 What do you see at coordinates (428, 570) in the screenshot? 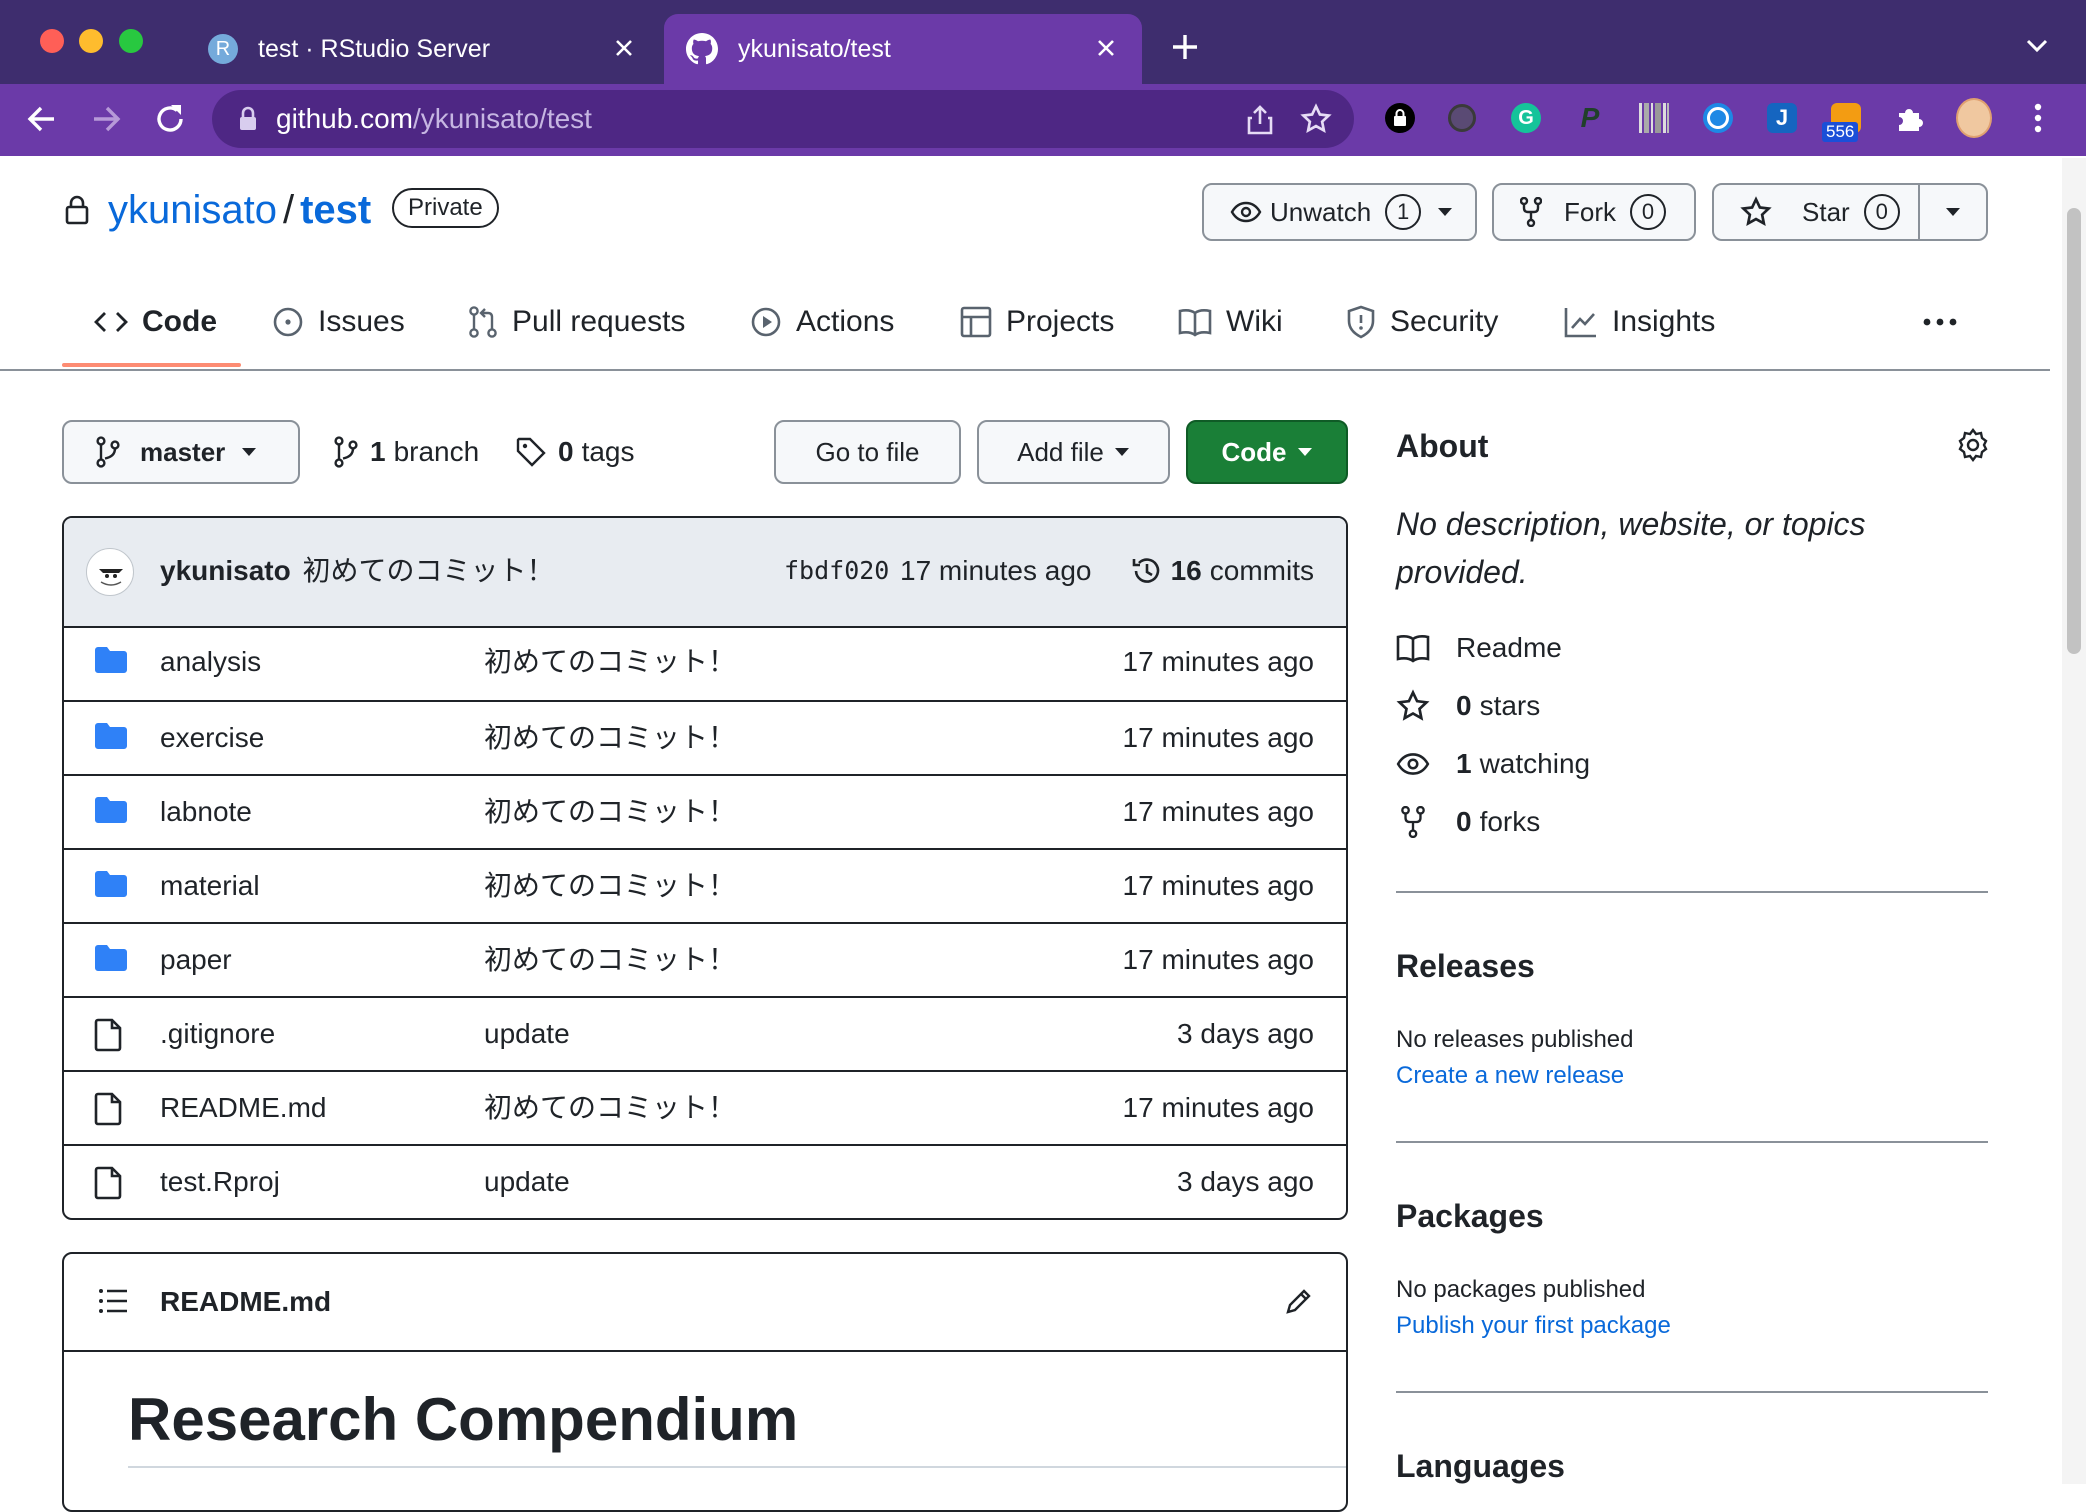
I see `commit-message-link: 初めてのコミット！` at bounding box center [428, 570].